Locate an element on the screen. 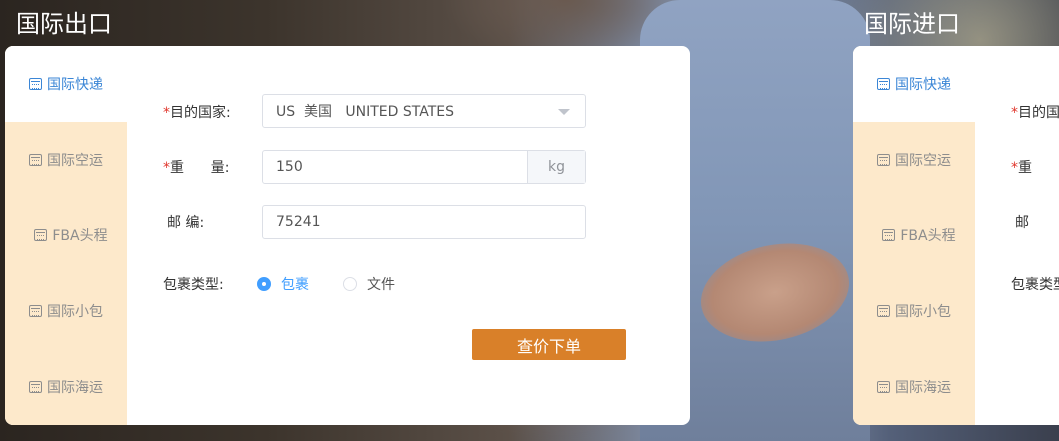 The image size is (1059, 441). export-tab-small-parcel: 国际小包 is located at coordinates (66, 311).